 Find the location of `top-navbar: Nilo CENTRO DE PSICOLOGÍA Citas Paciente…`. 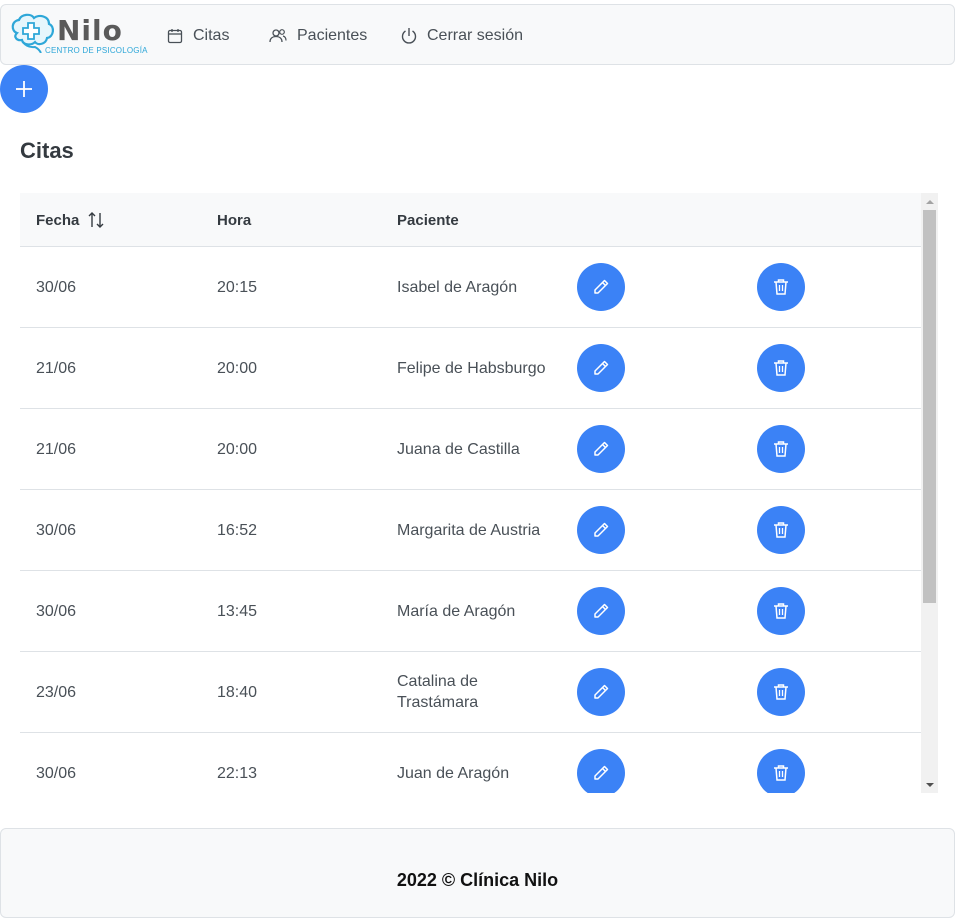

top-navbar: Nilo CENTRO DE PSICOLOGÍA Citas Paciente… is located at coordinates (477, 34).